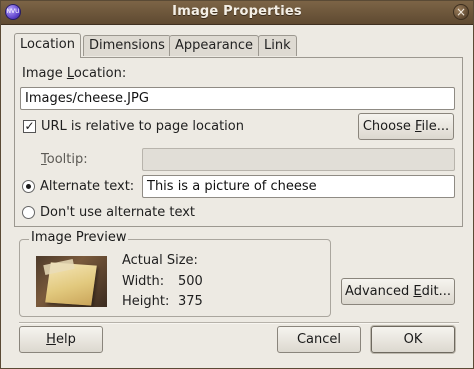 This screenshot has height=369, width=474. What do you see at coordinates (47, 45) in the screenshot?
I see `tab-location: Location` at bounding box center [47, 45].